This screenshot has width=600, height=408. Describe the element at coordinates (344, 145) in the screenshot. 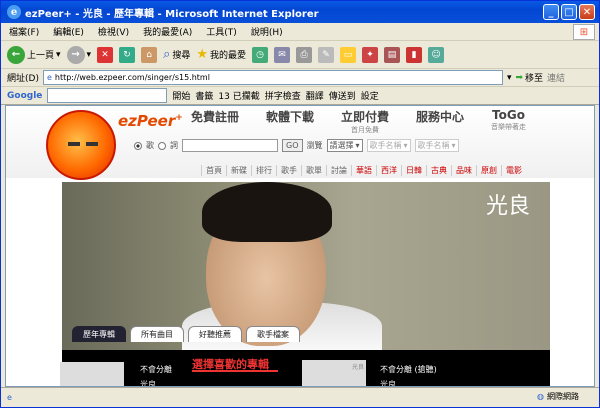

I see `browse-select: 請選擇 ▾` at that location.